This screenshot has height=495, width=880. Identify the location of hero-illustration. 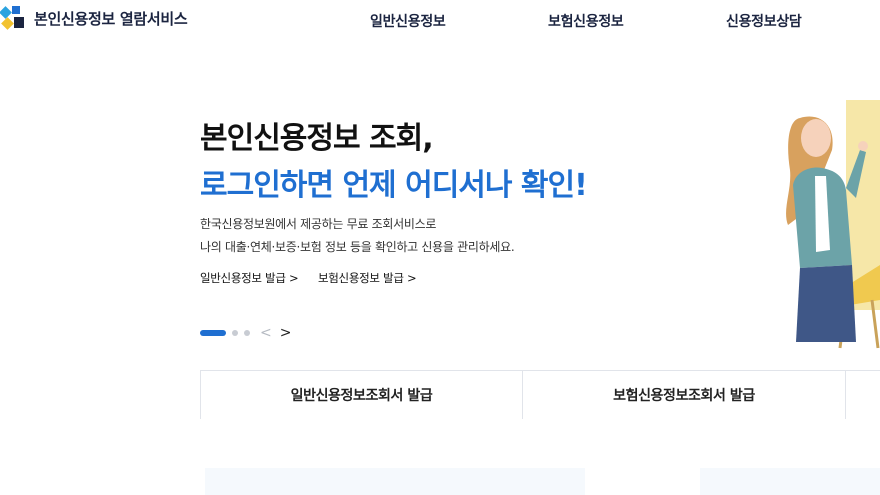
(820, 220).